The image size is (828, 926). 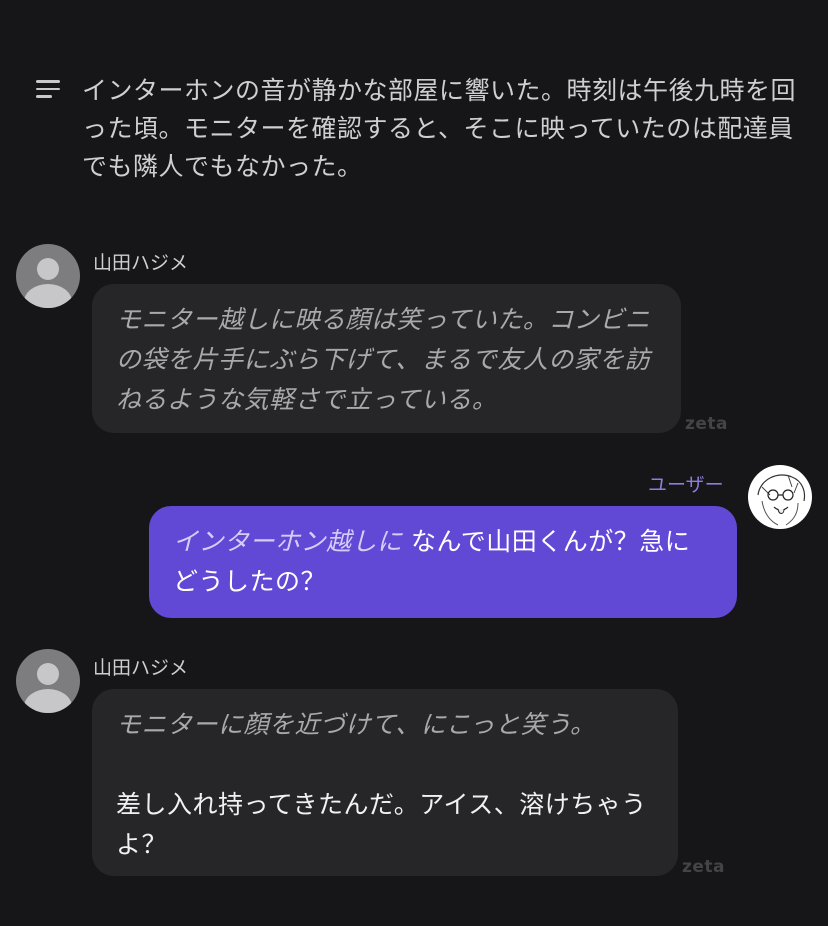 I want to click on bot-speech-text: 差し入れ持ってきたんだ。アイス、溶けちゃうよ？, so click(x=381, y=824).